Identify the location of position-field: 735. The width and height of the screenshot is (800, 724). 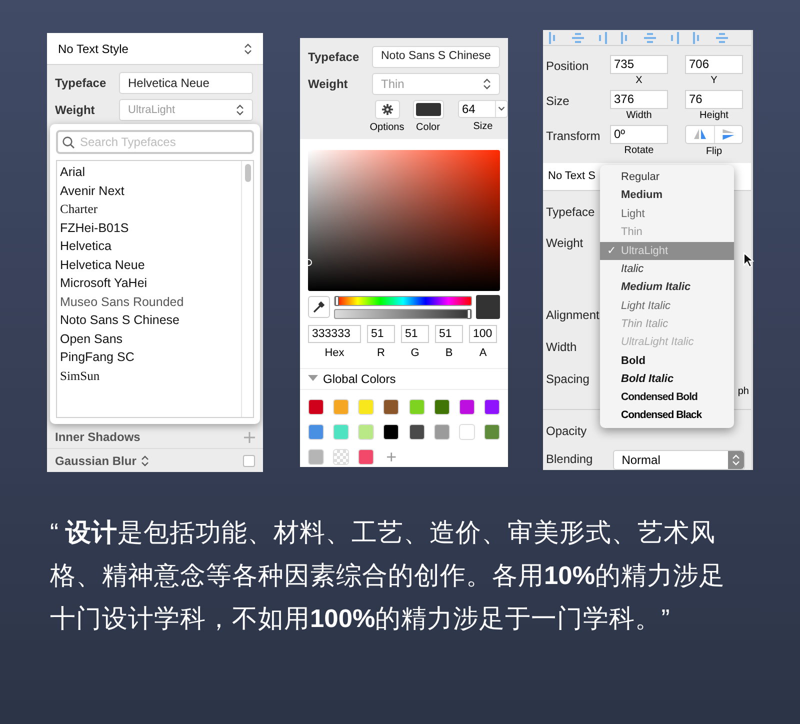
(639, 64).